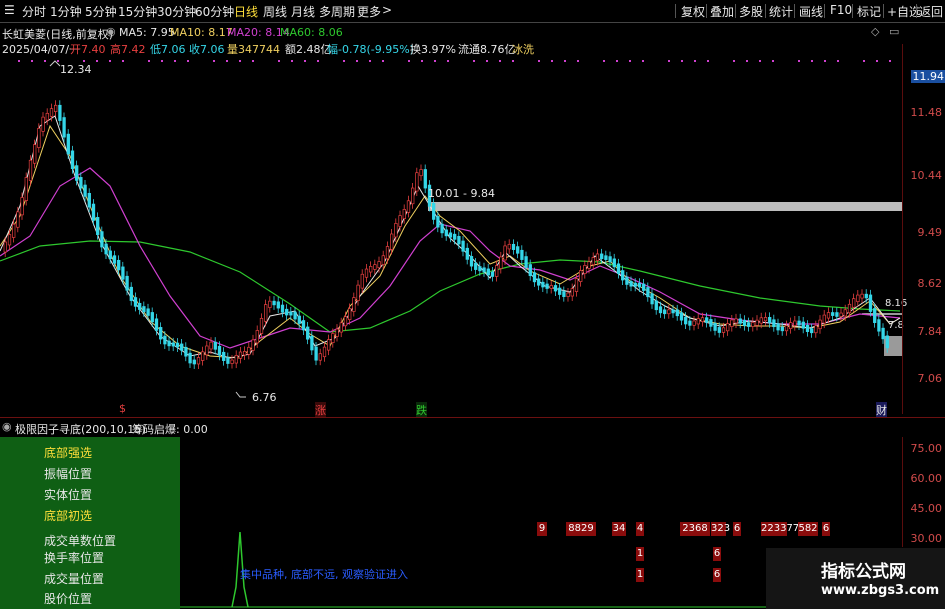  What do you see at coordinates (665, 206) in the screenshot?
I see `resistance-band` at bounding box center [665, 206].